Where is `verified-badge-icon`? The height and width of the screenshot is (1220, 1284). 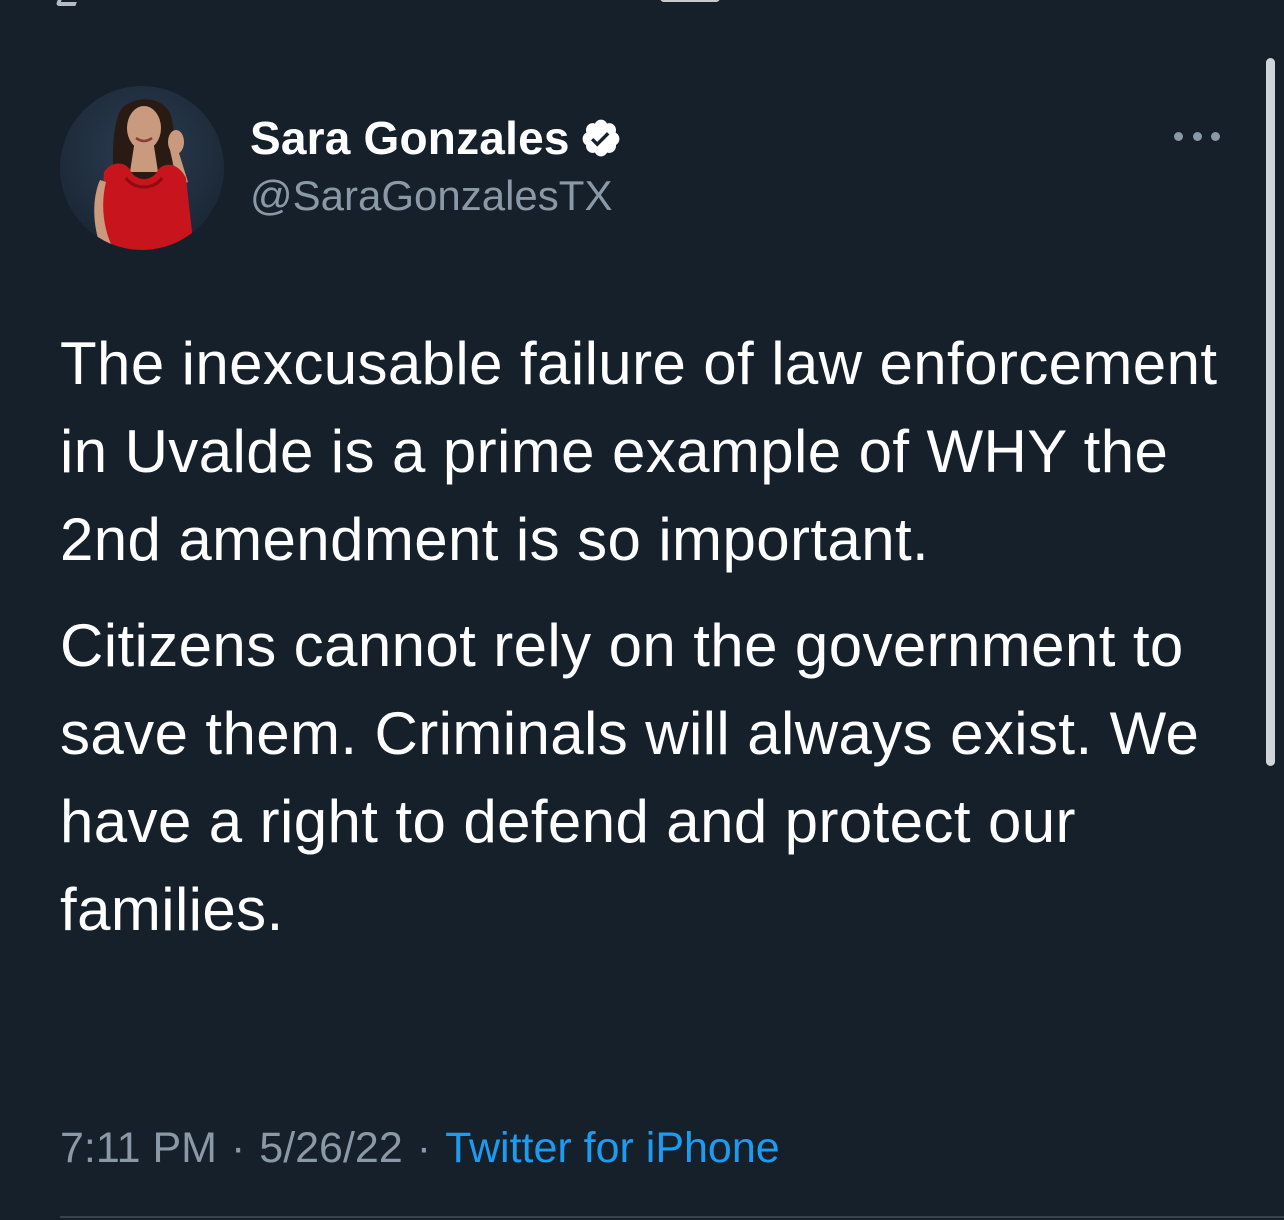 verified-badge-icon is located at coordinates (601, 138).